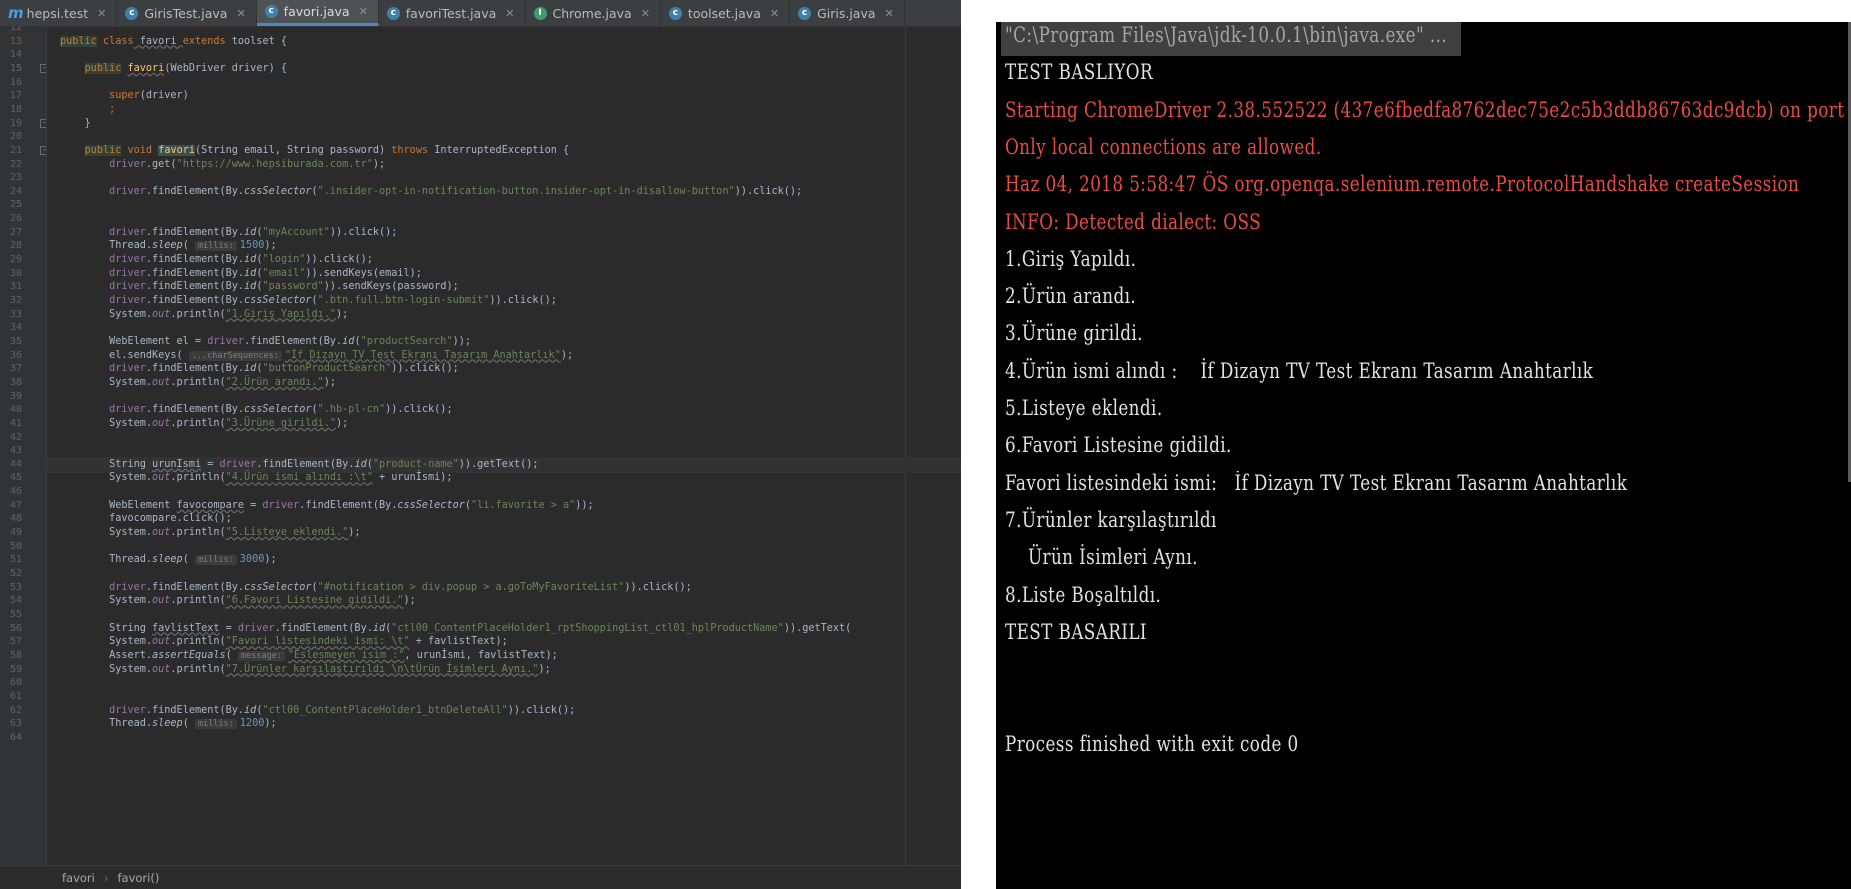 This screenshot has height=889, width=1851. I want to click on code-token: favocompare, so click(210, 505).